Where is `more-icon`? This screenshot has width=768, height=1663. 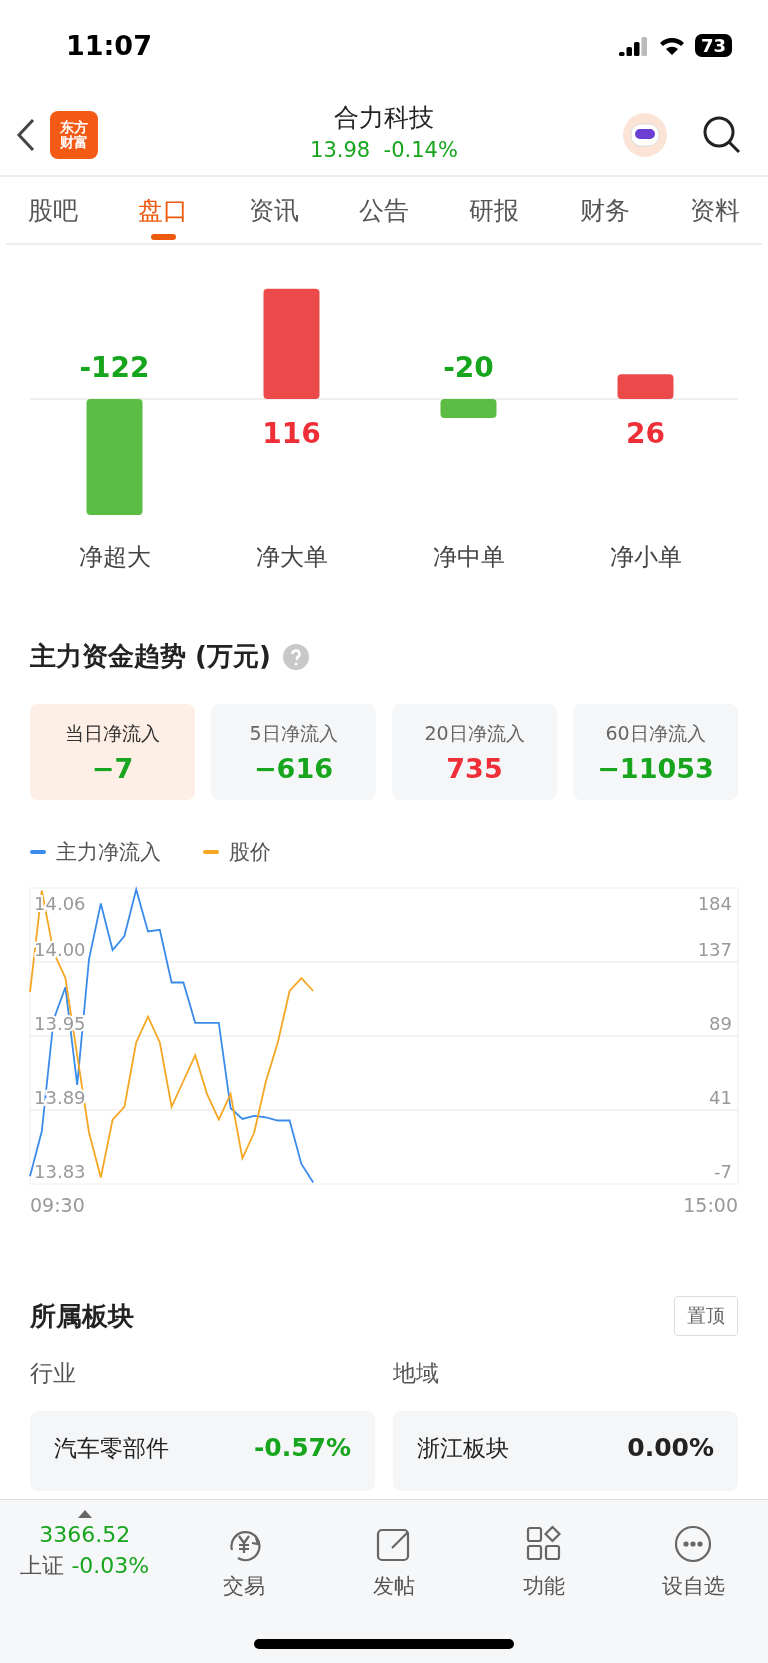 more-icon is located at coordinates (693, 1544).